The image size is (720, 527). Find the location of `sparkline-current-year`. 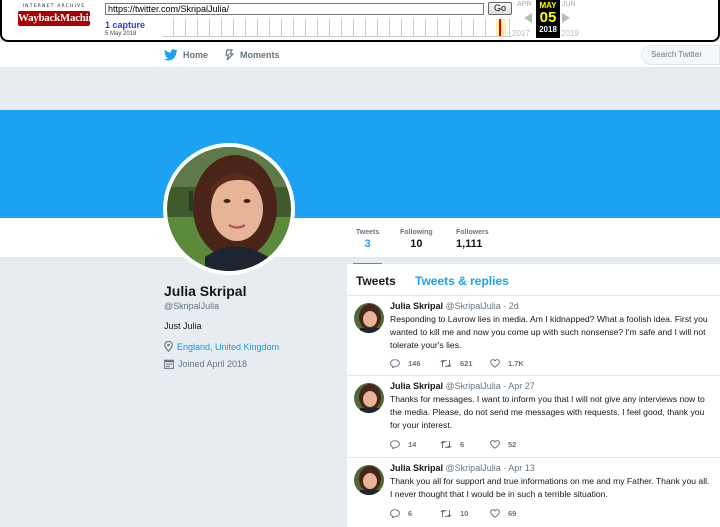

sparkline-current-year is located at coordinates (501, 27).